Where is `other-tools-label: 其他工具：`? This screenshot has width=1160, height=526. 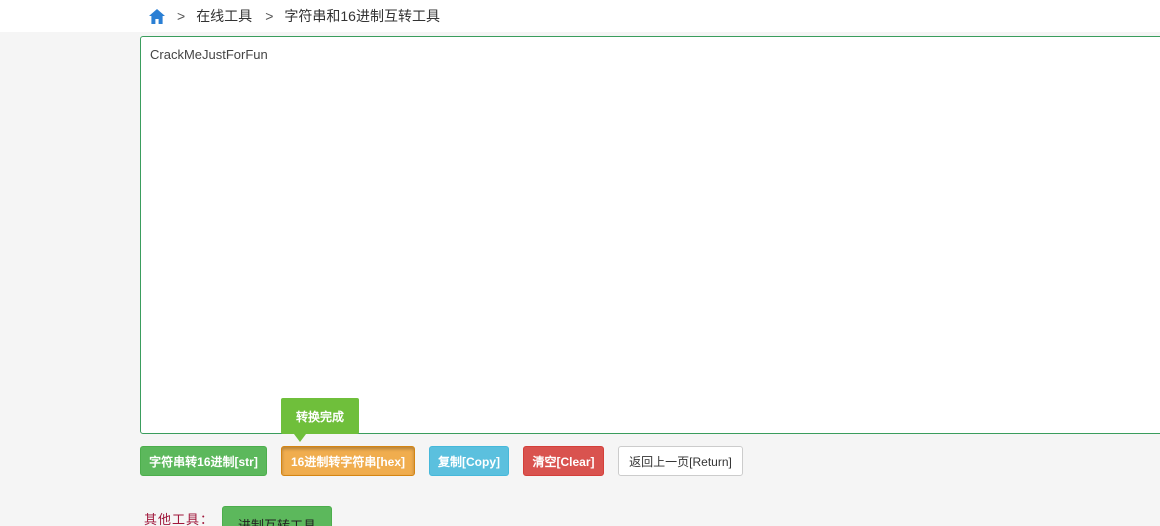 other-tools-label: 其他工具： is located at coordinates (179, 519).